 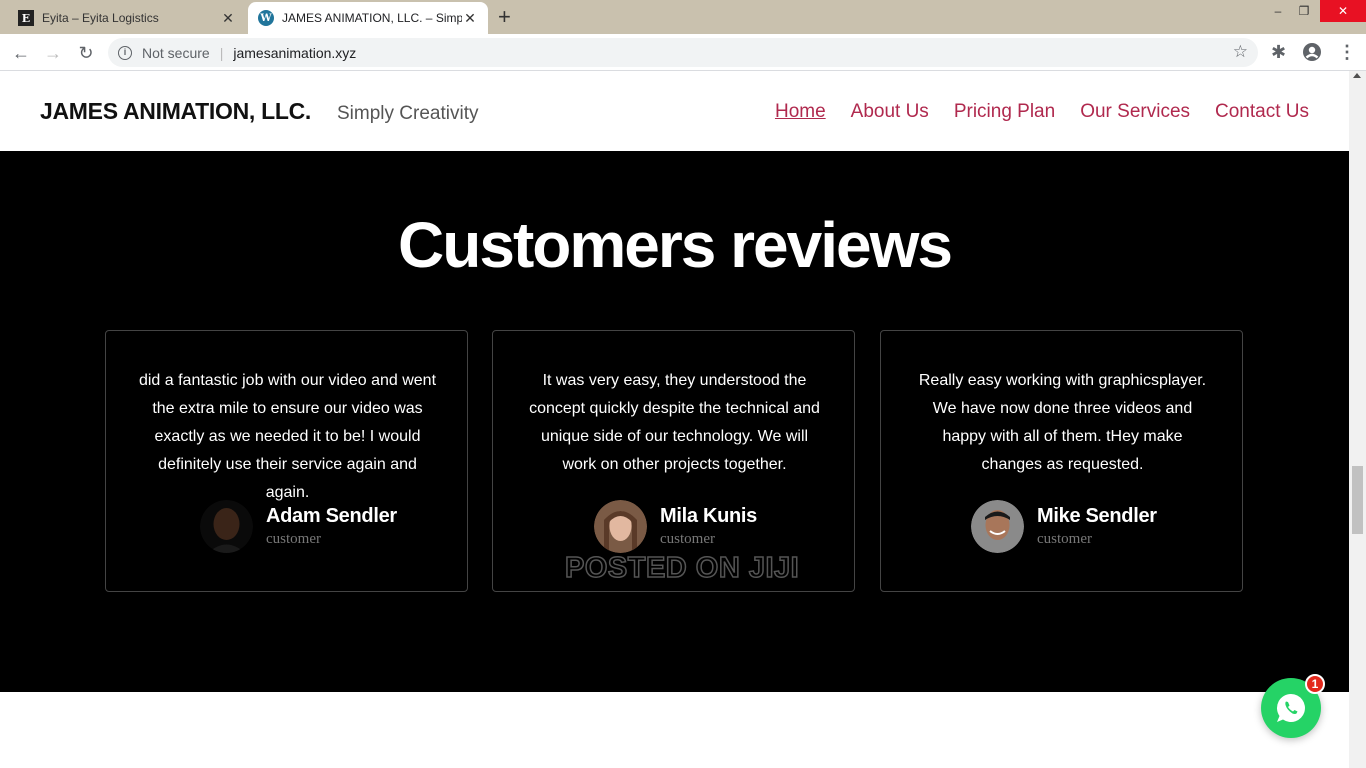 I want to click on window-close-button: ✕, so click(x=1343, y=11).